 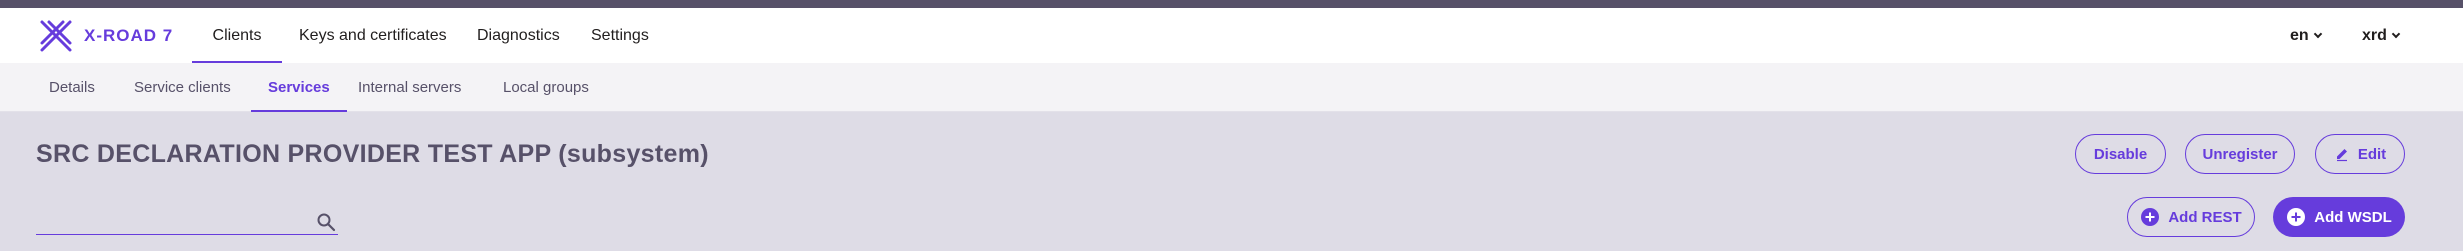 I want to click on unregister-button-label: Unregister, so click(x=2240, y=154).